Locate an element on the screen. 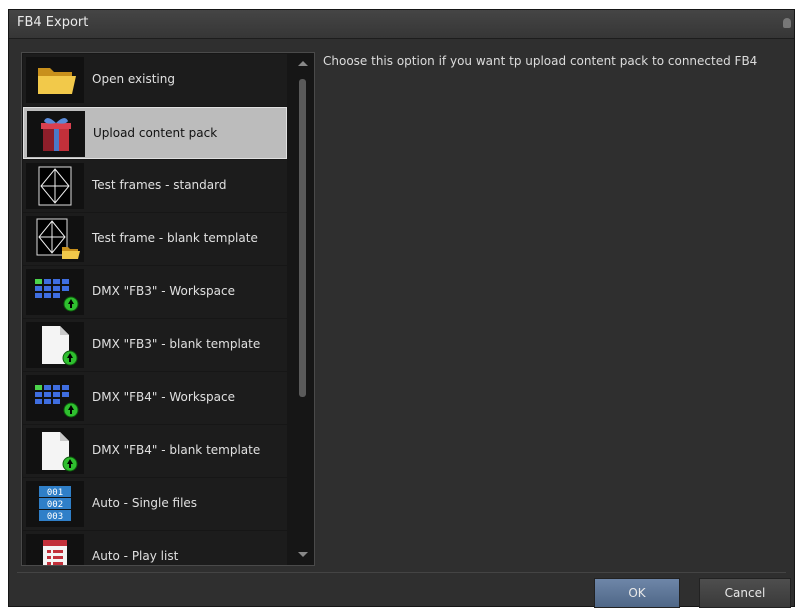 The height and width of the screenshot is (608, 799). numbered-files-icon: 001 002 003 is located at coordinates (55, 504).